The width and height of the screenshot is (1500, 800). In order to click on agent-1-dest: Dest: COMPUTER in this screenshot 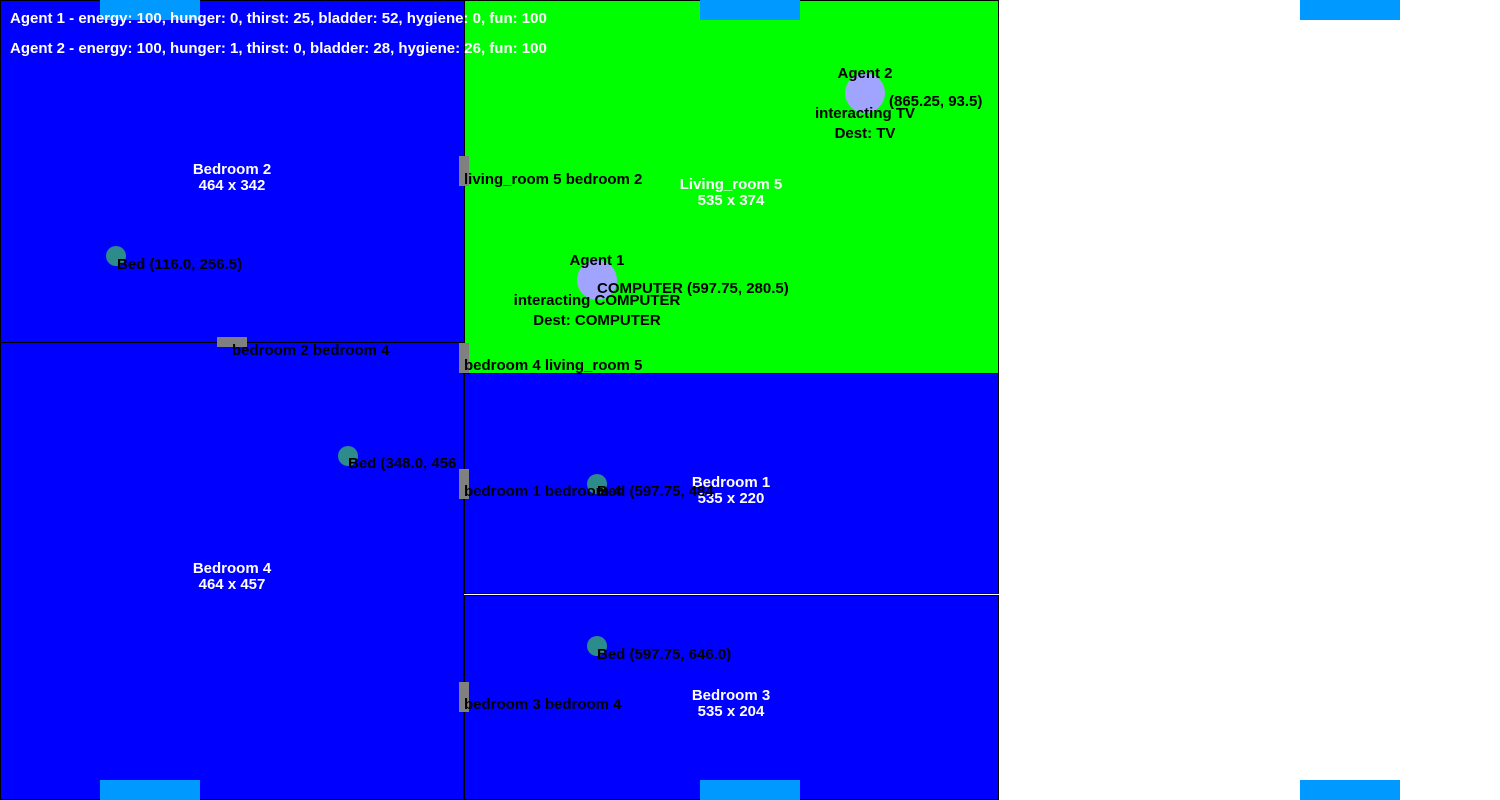, I will do `click(597, 320)`.